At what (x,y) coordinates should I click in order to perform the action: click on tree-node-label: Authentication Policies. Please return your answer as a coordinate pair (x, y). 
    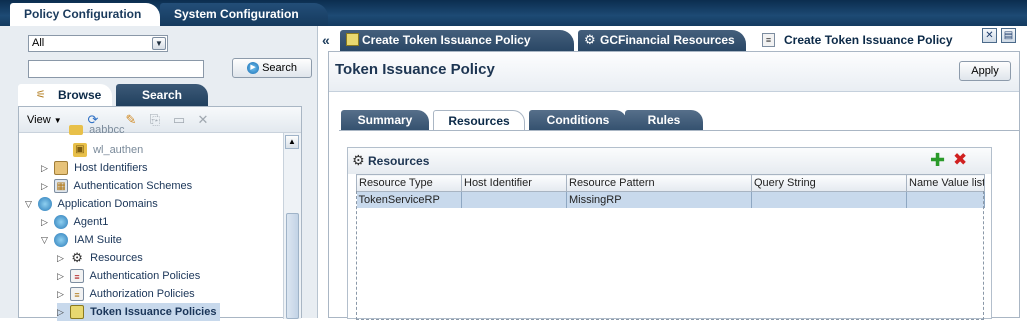
    Looking at the image, I should click on (145, 276).